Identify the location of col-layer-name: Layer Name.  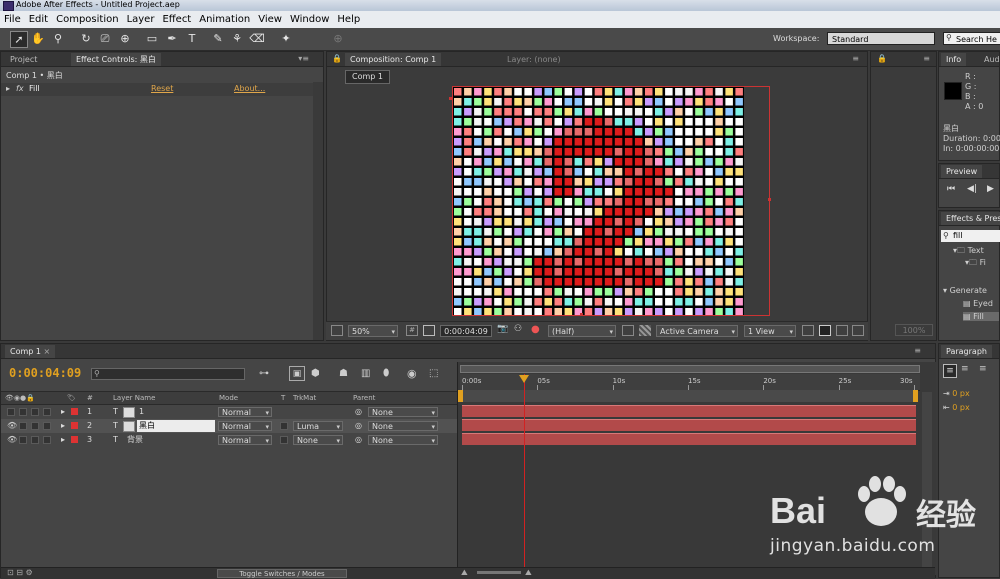
(134, 398).